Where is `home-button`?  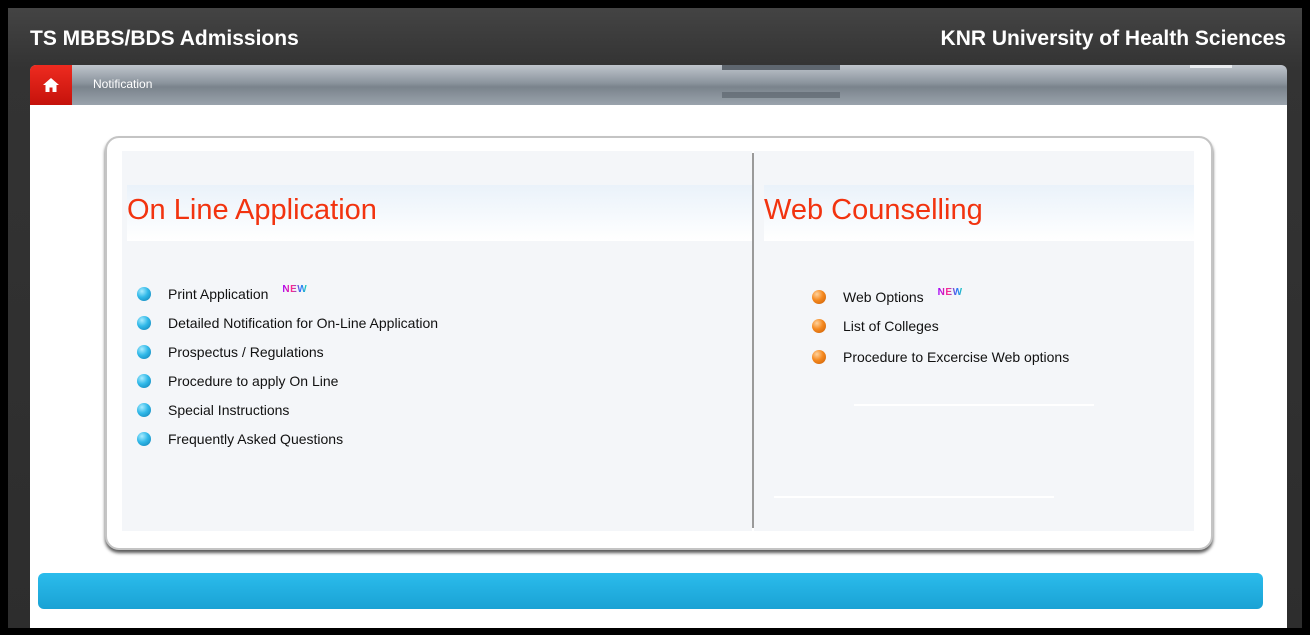 home-button is located at coordinates (51, 85).